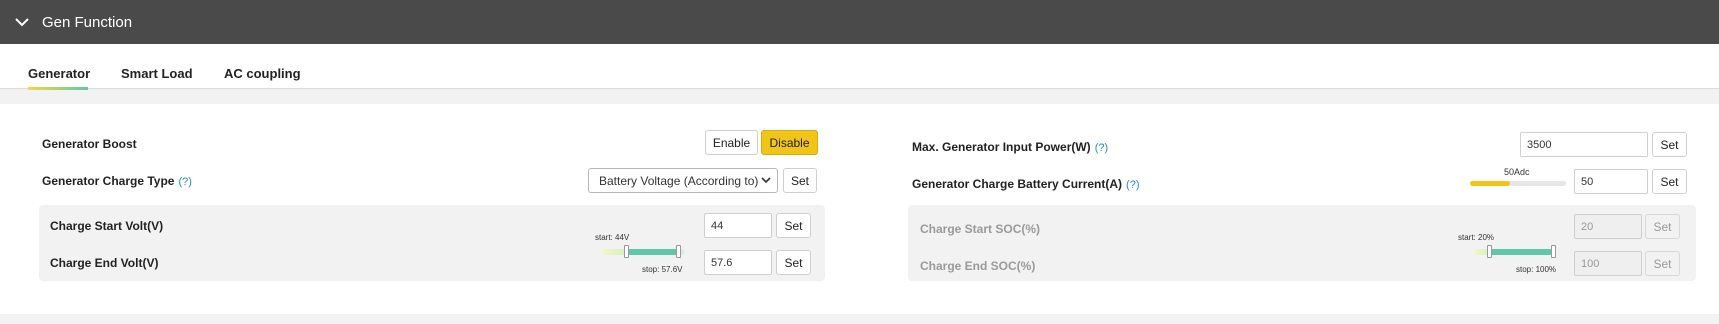  Describe the element at coordinates (793, 262) in the screenshot. I see `charge-end-volt-set-button: Set` at that location.